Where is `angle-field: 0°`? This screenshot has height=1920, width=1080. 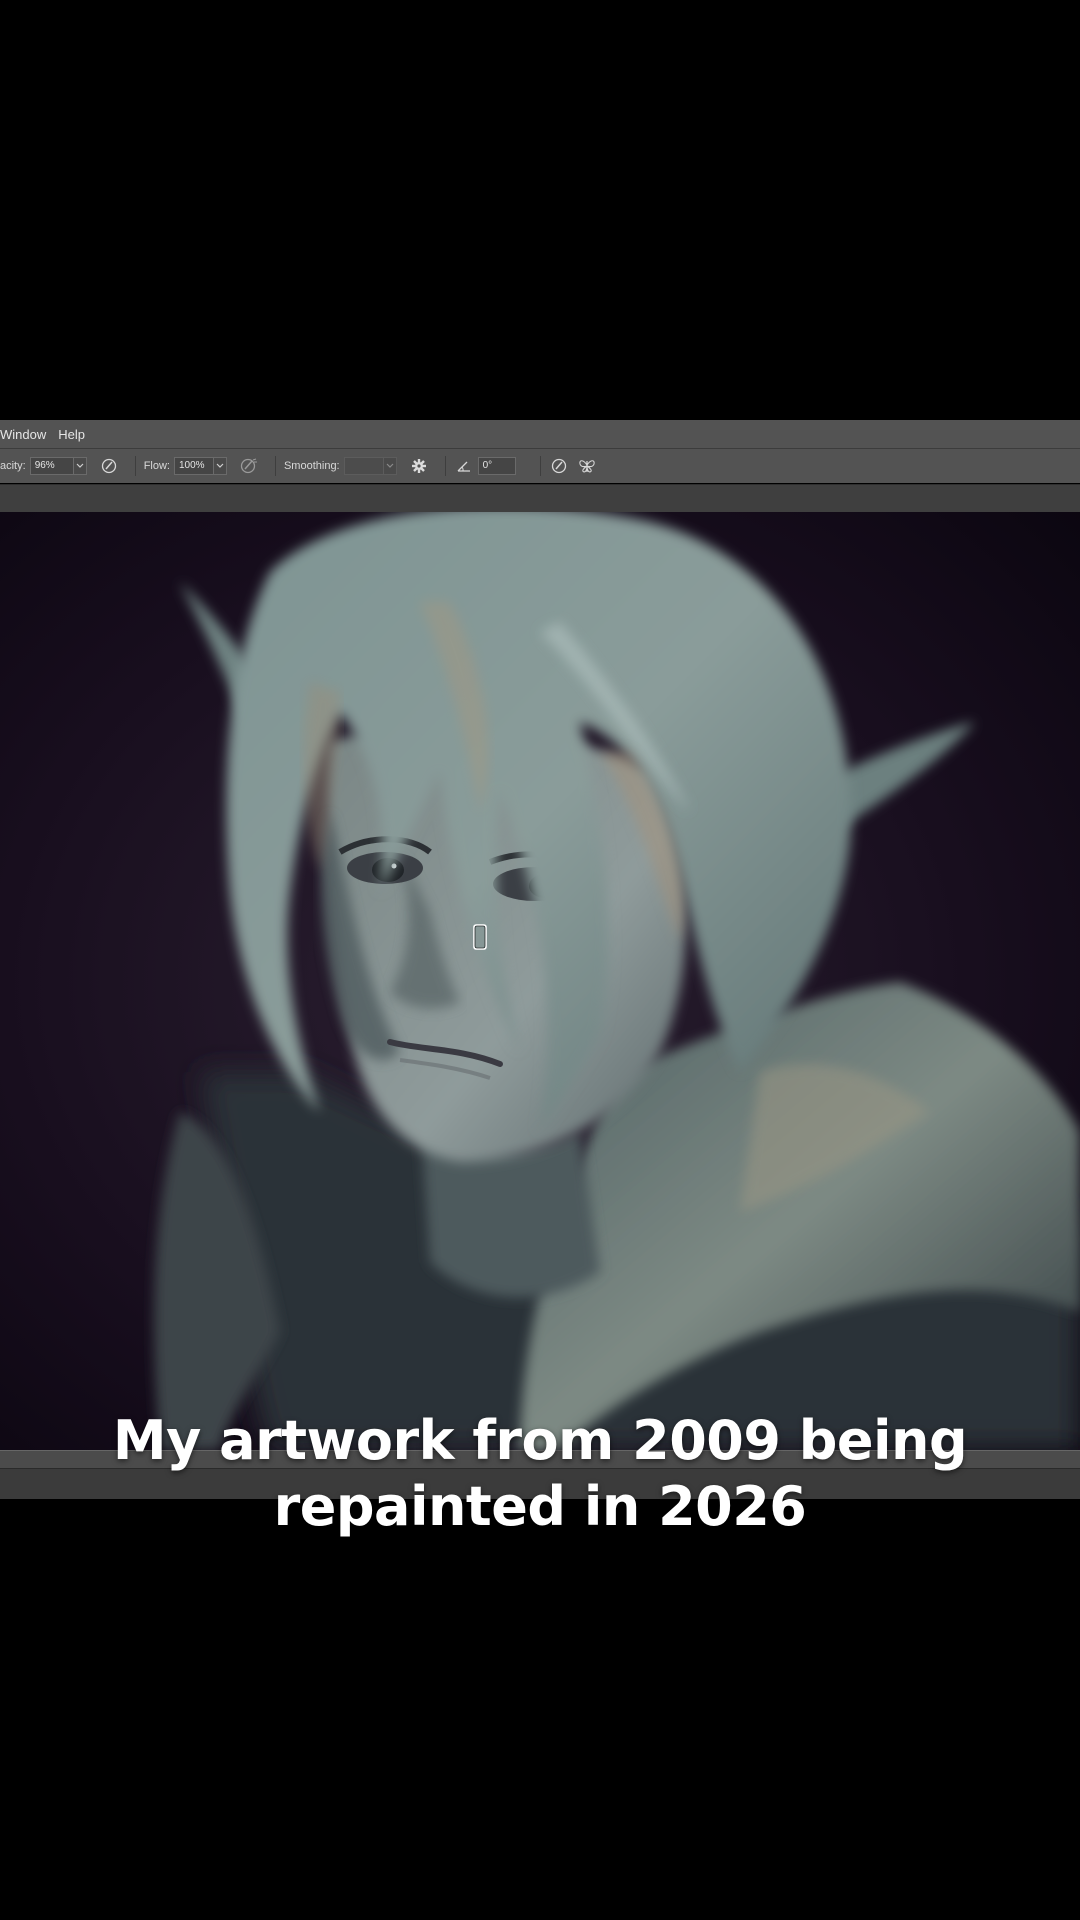 angle-field: 0° is located at coordinates (496, 466).